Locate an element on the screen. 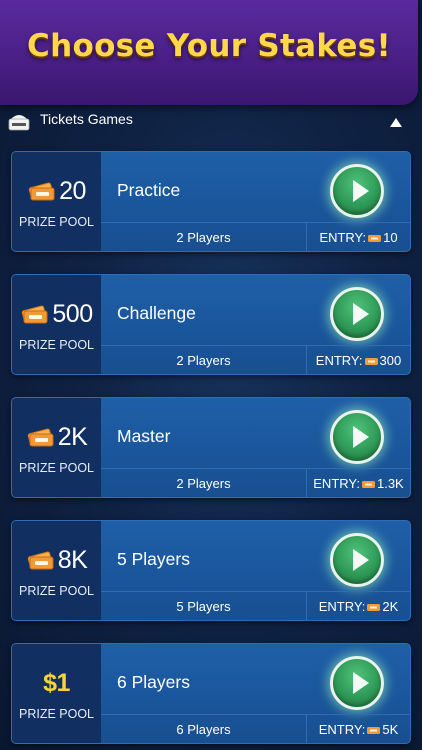 This screenshot has width=422, height=750. prize-value: 20 is located at coordinates (72, 190).